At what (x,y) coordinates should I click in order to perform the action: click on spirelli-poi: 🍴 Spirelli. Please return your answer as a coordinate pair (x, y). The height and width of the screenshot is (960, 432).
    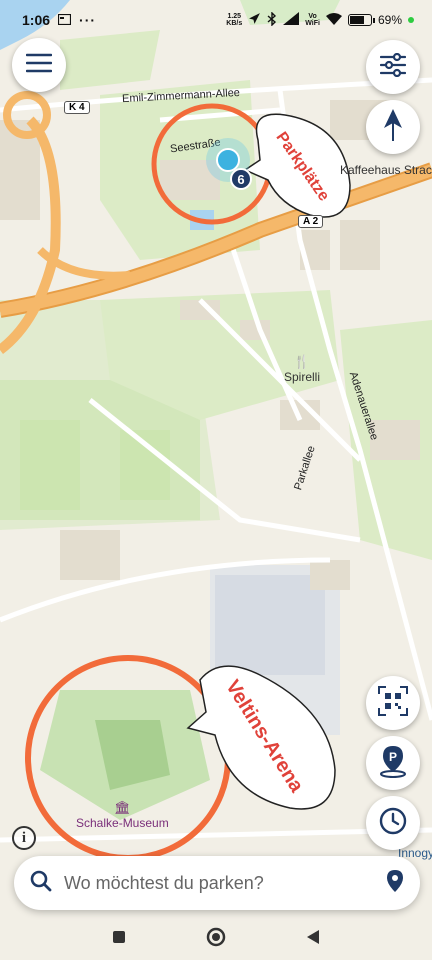
    Looking at the image, I should click on (302, 369).